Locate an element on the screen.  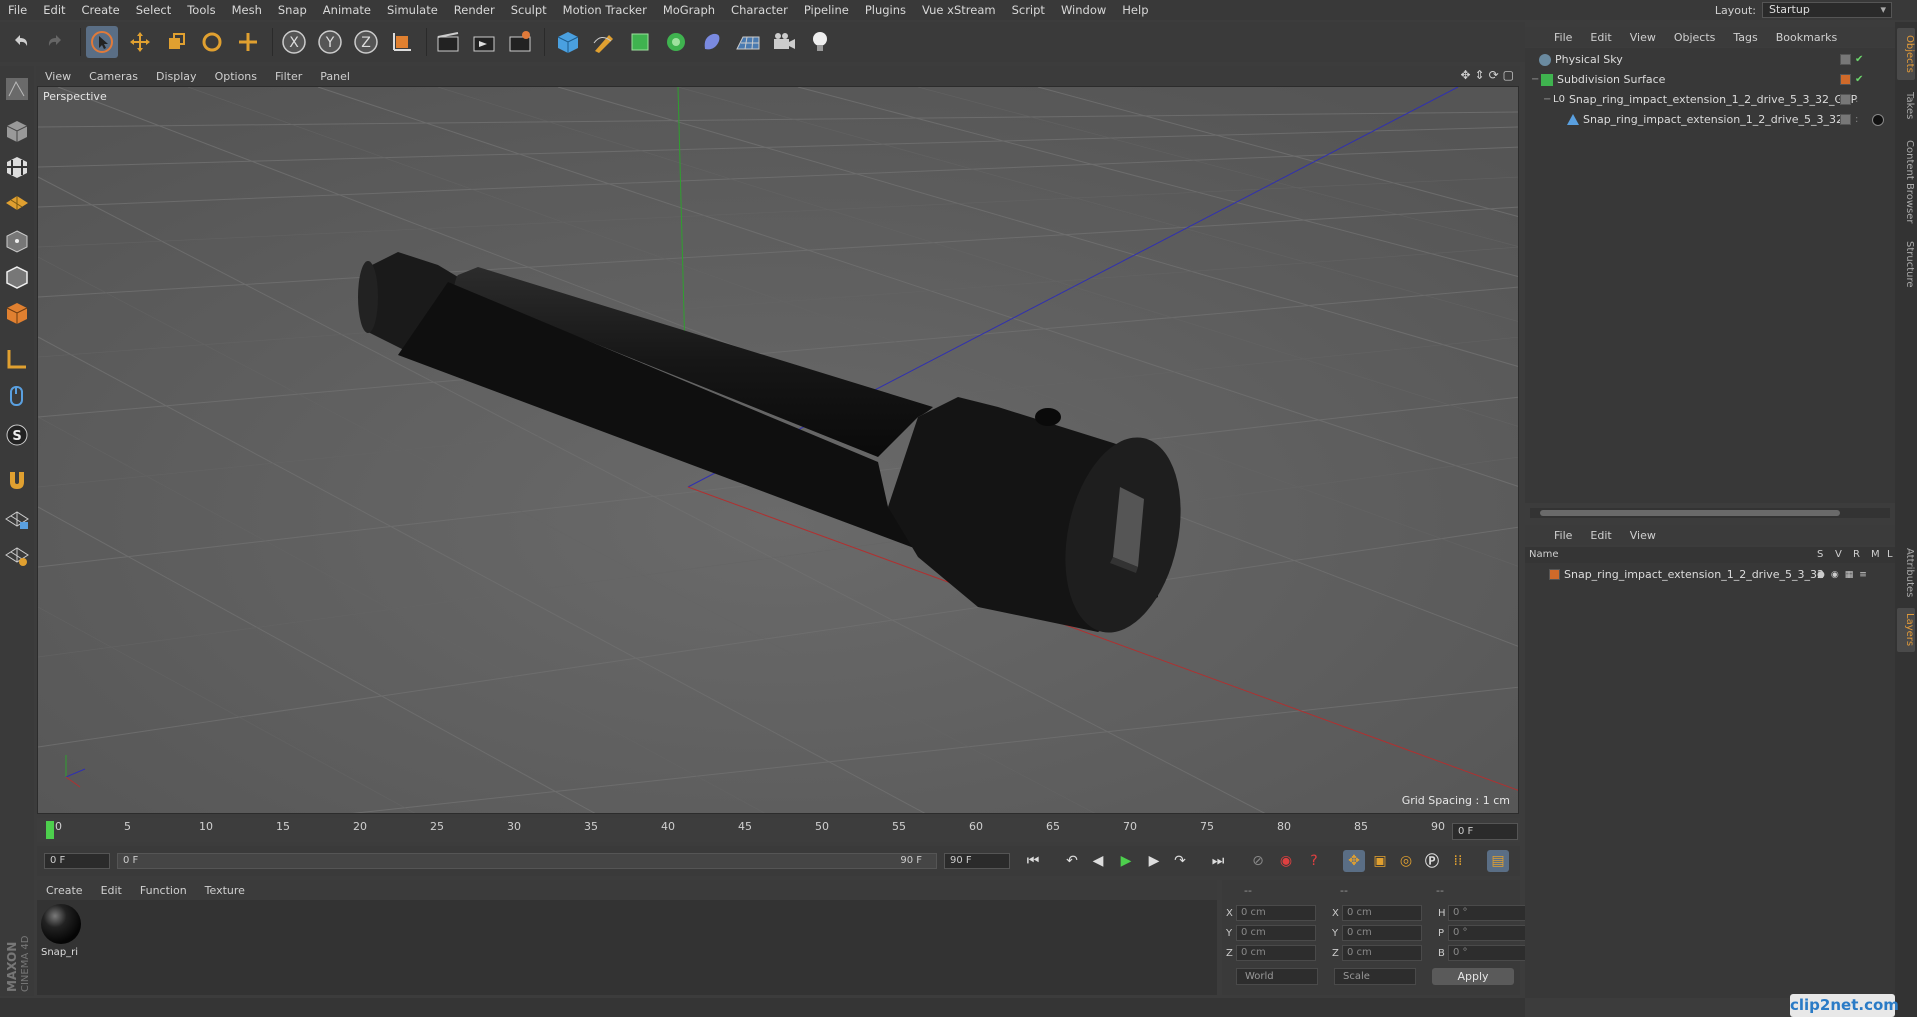
points-mode-icon is located at coordinates (17, 241).